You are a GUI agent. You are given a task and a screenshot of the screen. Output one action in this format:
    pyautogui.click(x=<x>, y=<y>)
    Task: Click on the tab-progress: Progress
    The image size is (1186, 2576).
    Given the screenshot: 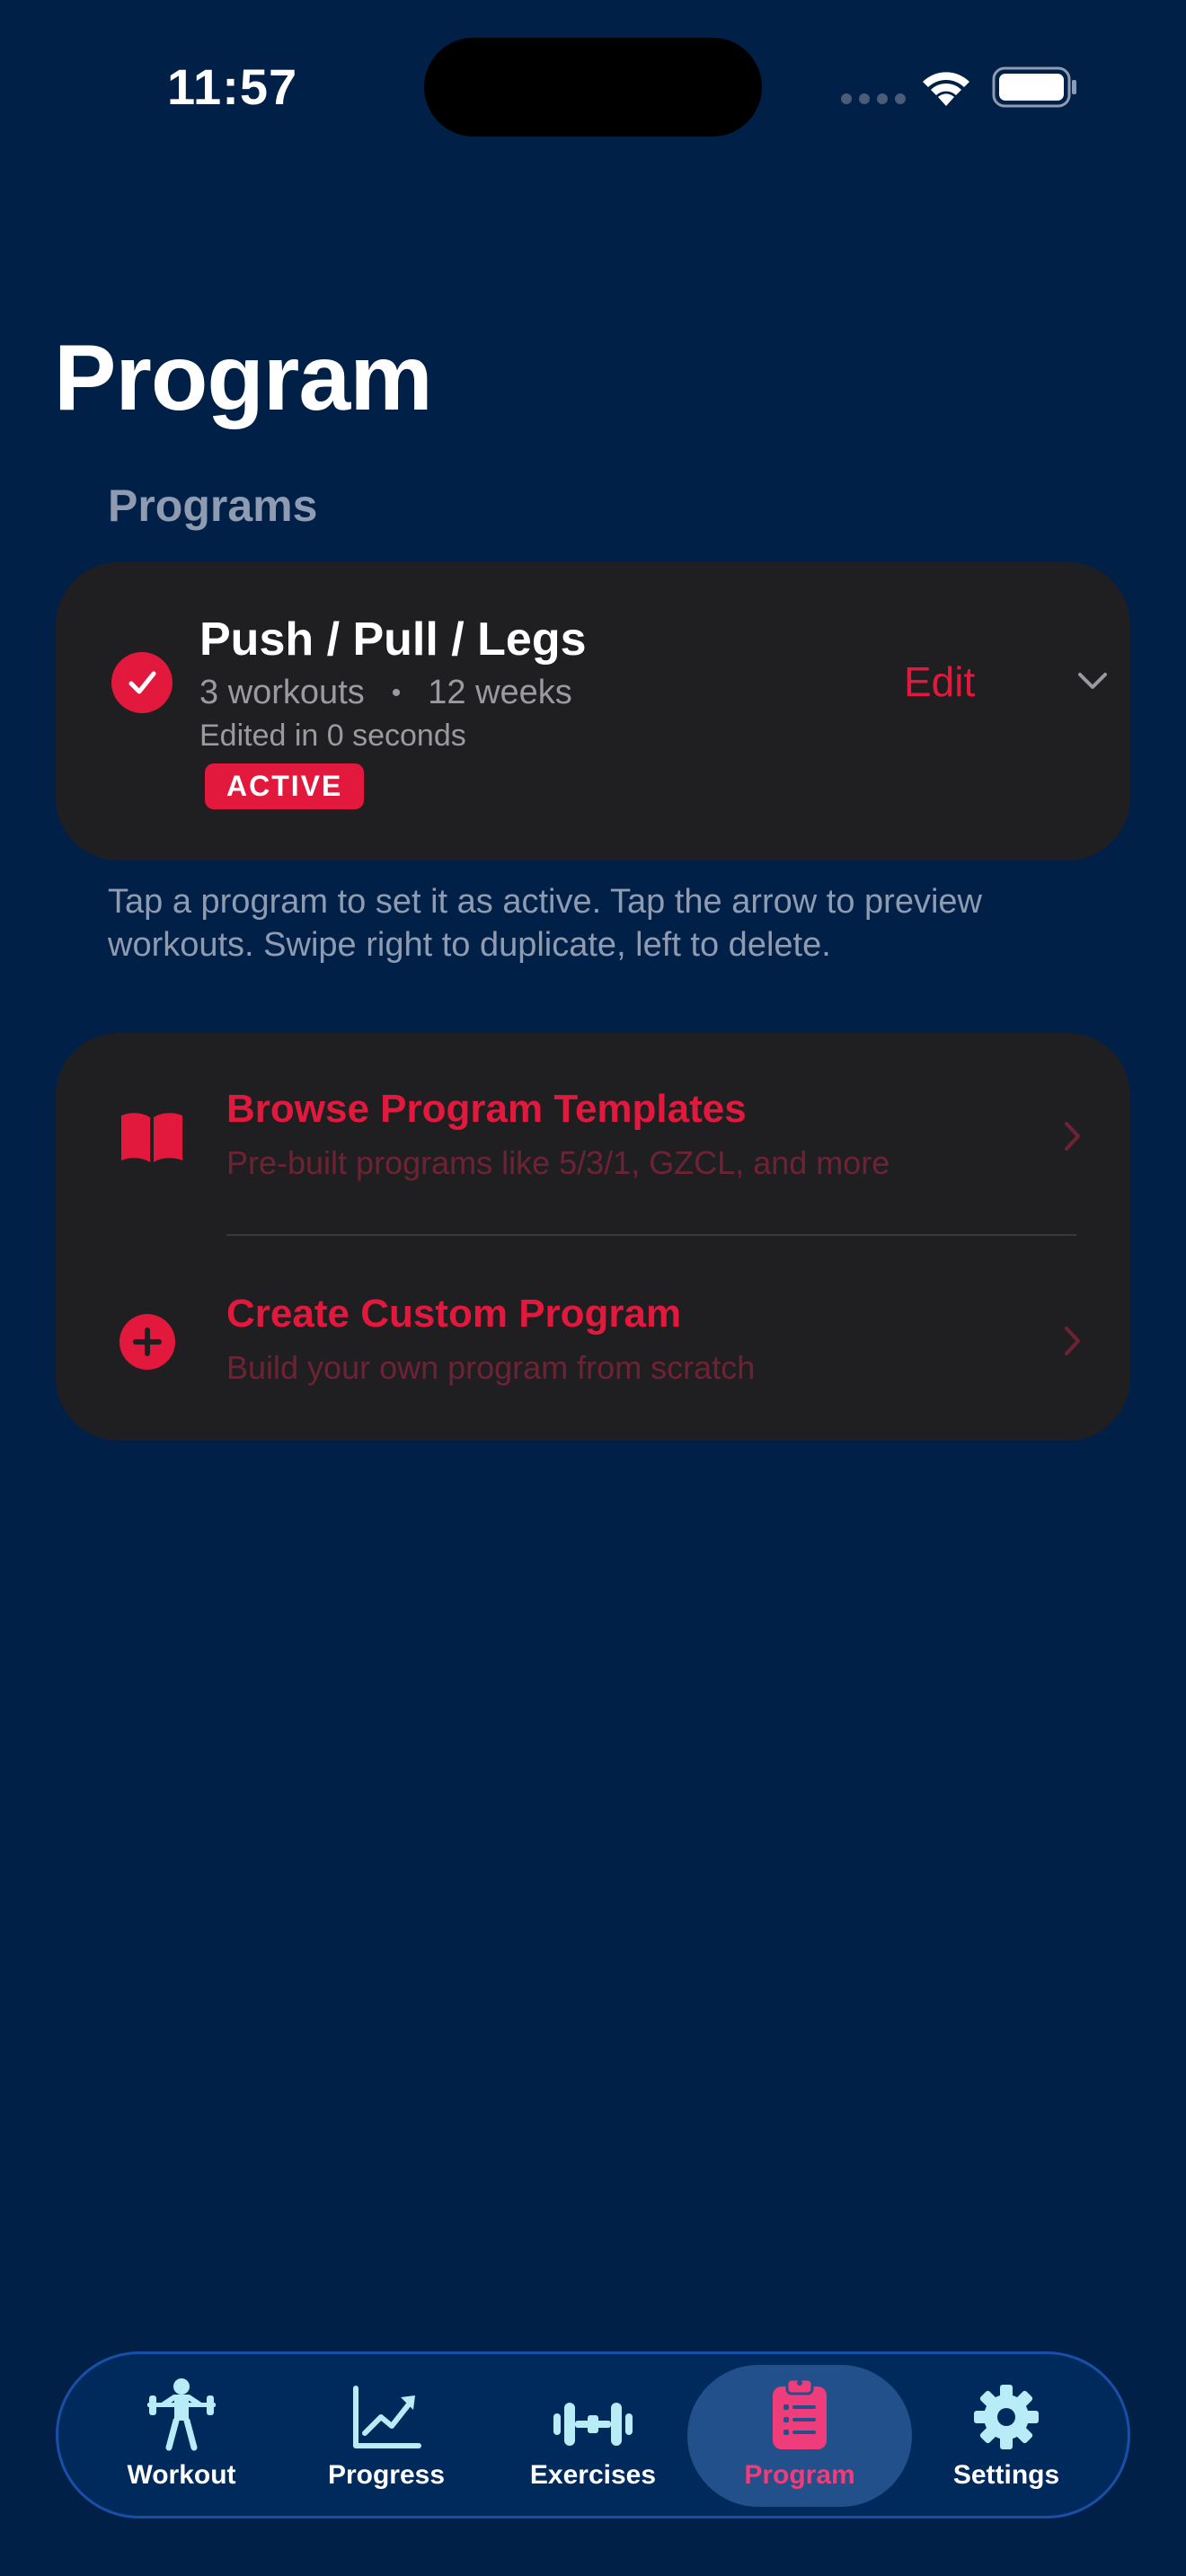 What is the action you would take?
    pyautogui.click(x=386, y=2436)
    